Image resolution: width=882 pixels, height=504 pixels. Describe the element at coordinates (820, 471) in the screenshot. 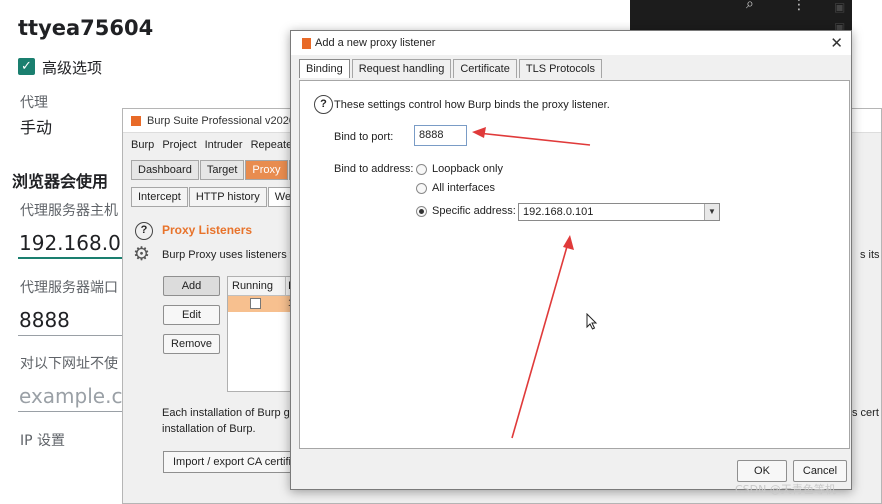

I see `cancel-button: Cancel` at that location.